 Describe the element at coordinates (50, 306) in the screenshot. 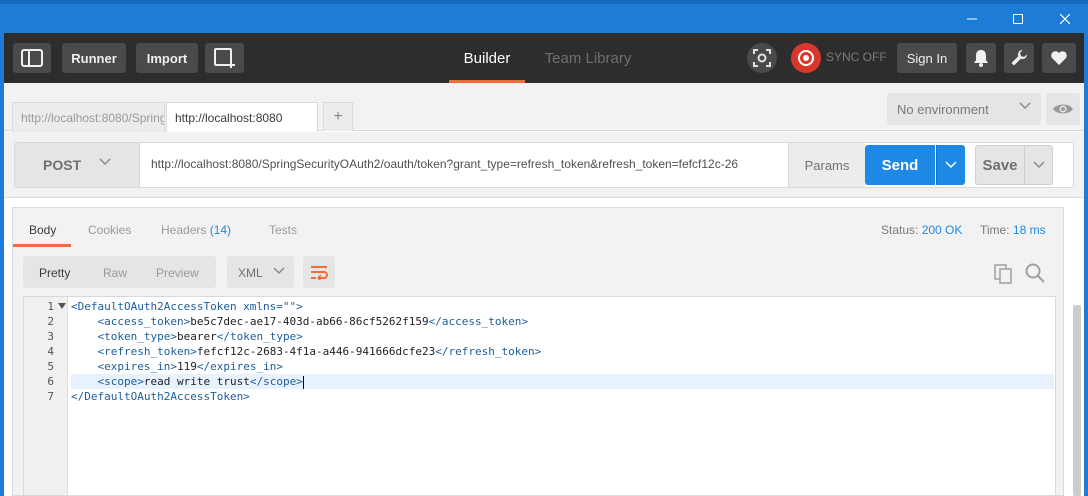

I see `line-number-text: 1` at that location.